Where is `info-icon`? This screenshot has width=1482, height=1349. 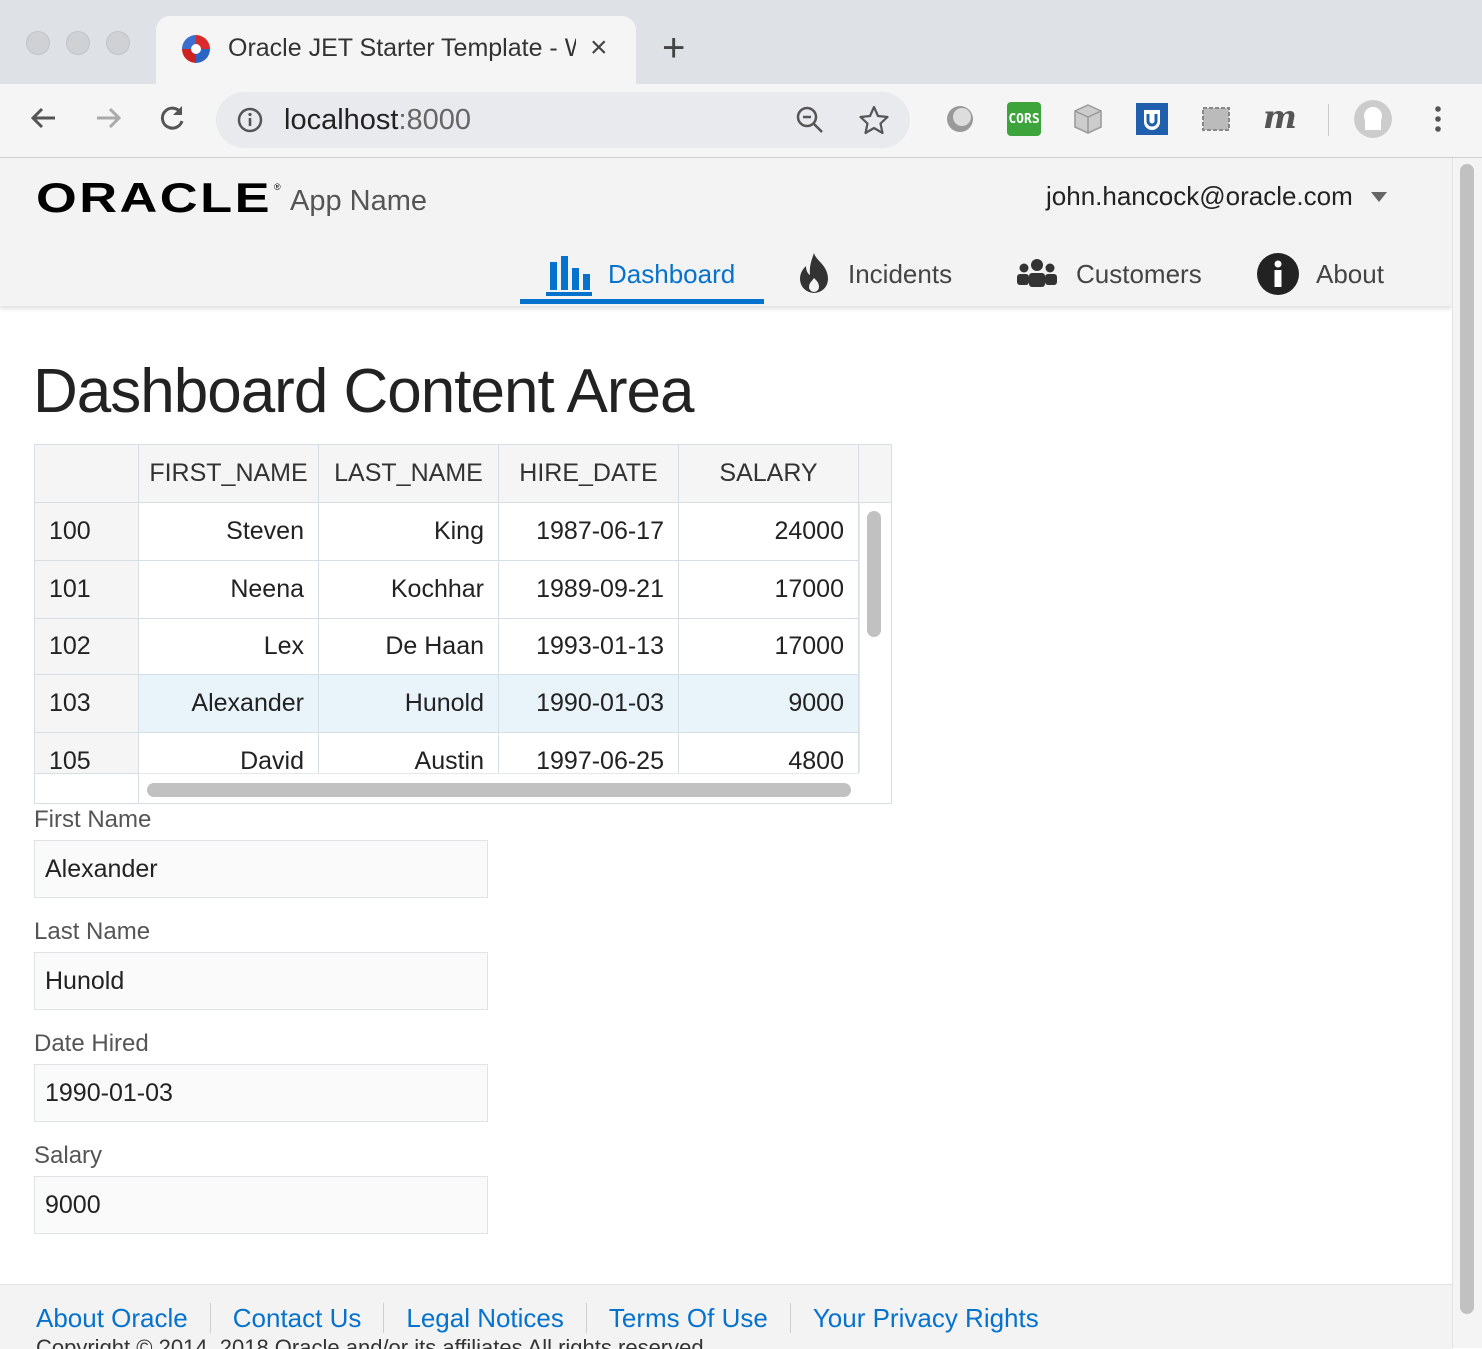
info-icon is located at coordinates (1278, 274).